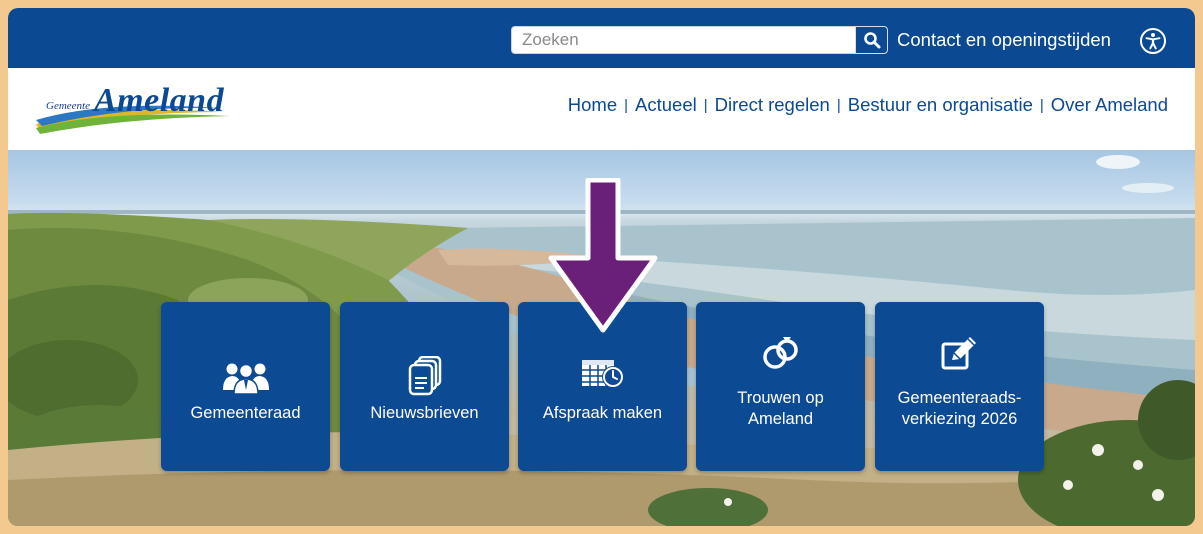 Image resolution: width=1203 pixels, height=534 pixels. I want to click on tile-label-line1: Gemeenteraads-, so click(959, 398).